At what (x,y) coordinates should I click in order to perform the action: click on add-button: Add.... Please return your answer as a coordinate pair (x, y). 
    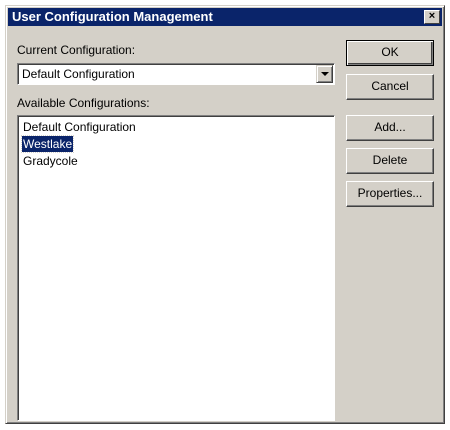
    Looking at the image, I should click on (390, 128).